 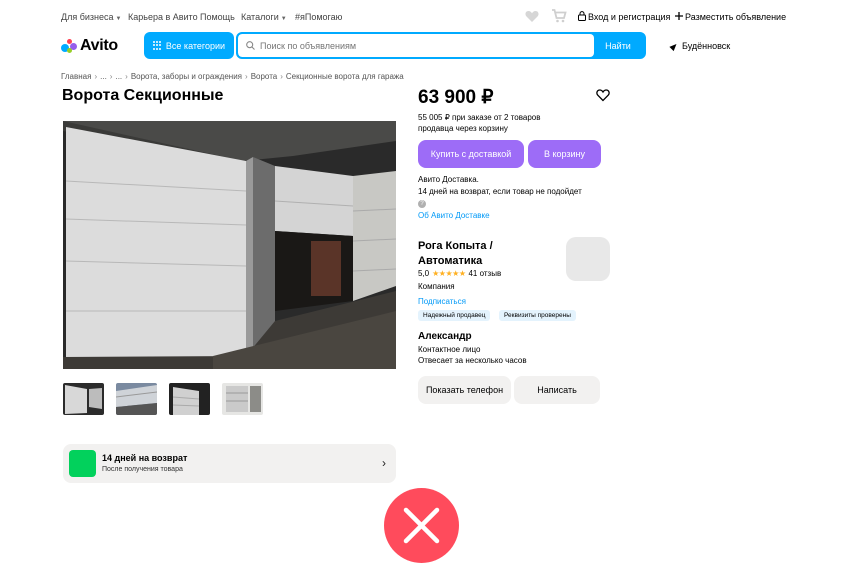 What do you see at coordinates (163, 17) in the screenshot?
I see `careers-link: Карьера в Авито` at bounding box center [163, 17].